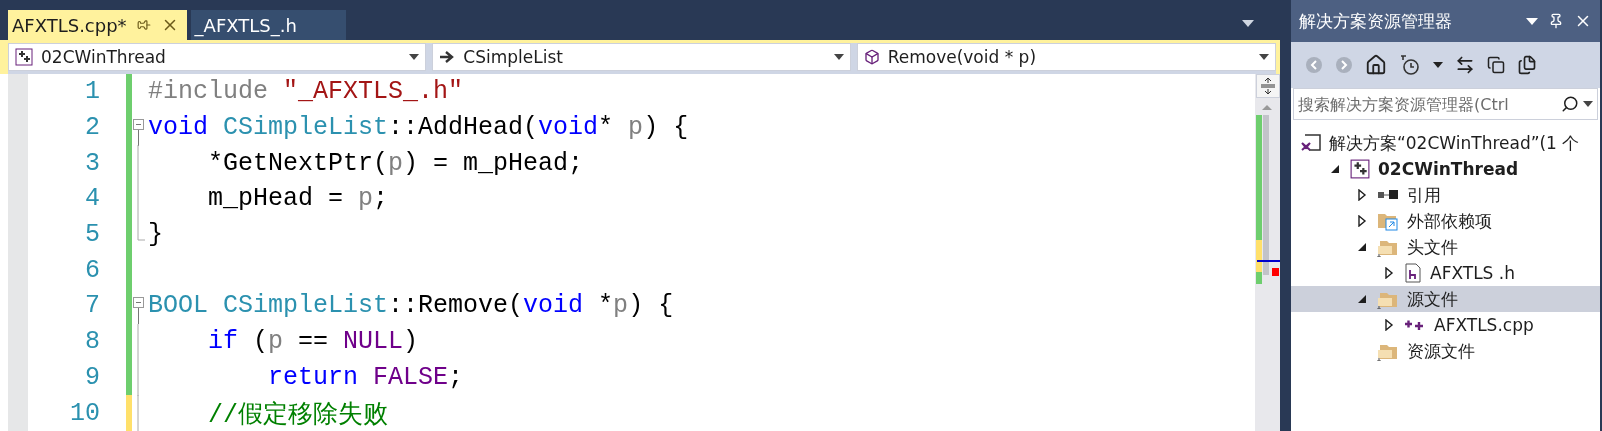 Image resolution: width=1602 pixels, height=431 pixels. I want to click on tree-item: 解决方案“02CWinThread”(1 个, so click(1445, 143).